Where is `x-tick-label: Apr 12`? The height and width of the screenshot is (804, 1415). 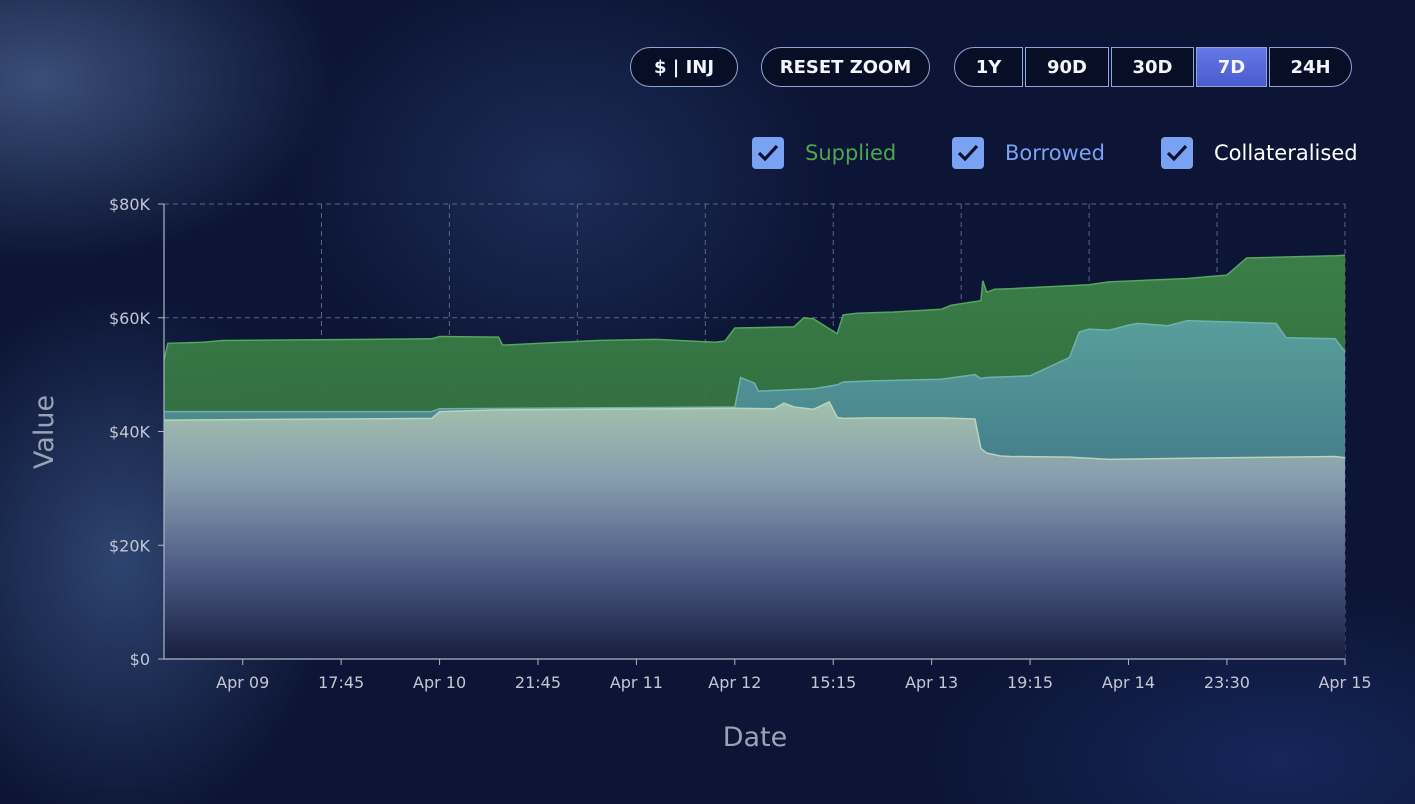 x-tick-label: Apr 12 is located at coordinates (734, 682).